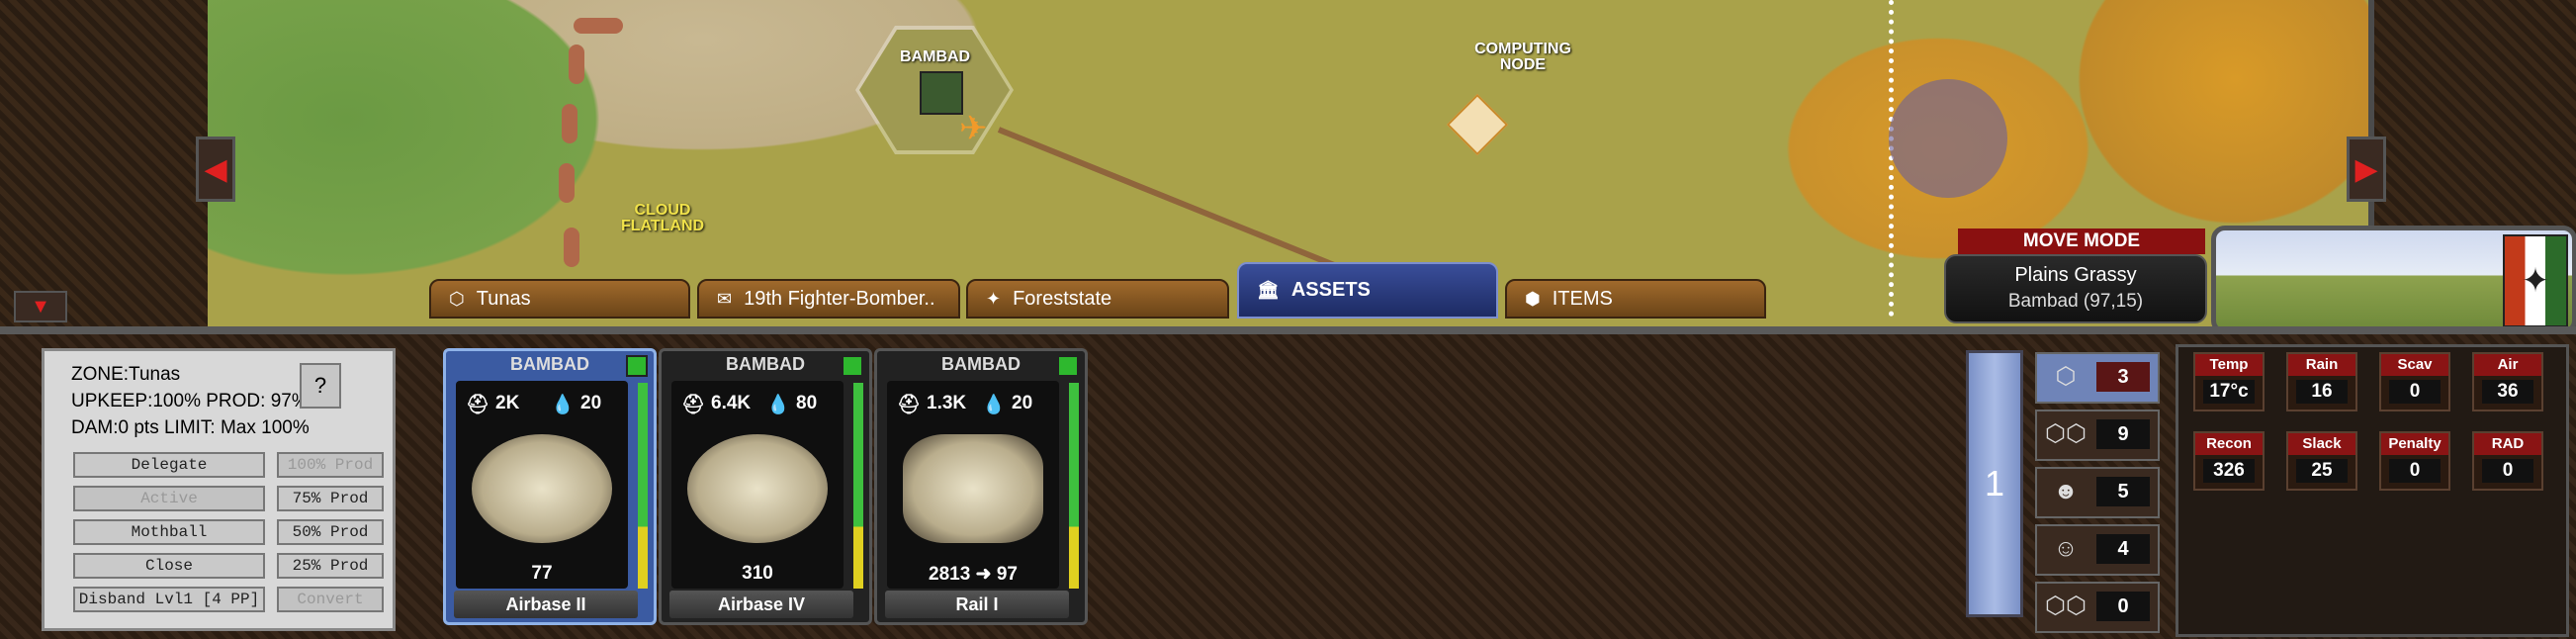  I want to click on asset-card-airbase-iv: BAMBAD ⛑ 6.4K 💧 80 310 Airbase IV, so click(765, 486).